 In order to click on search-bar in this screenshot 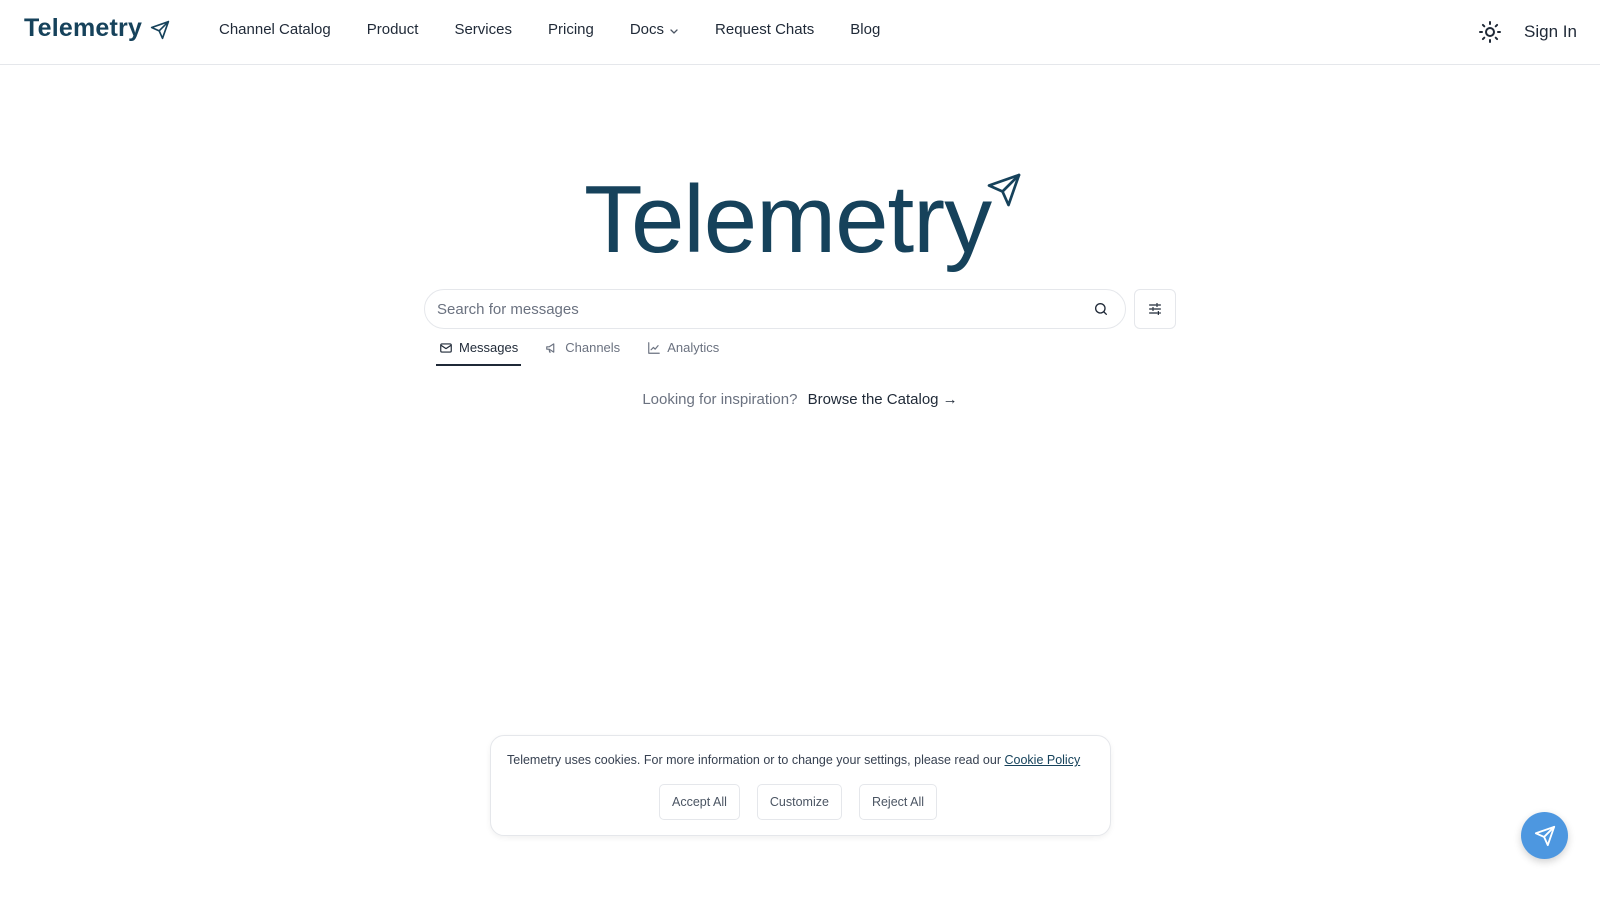, I will do `click(775, 309)`.